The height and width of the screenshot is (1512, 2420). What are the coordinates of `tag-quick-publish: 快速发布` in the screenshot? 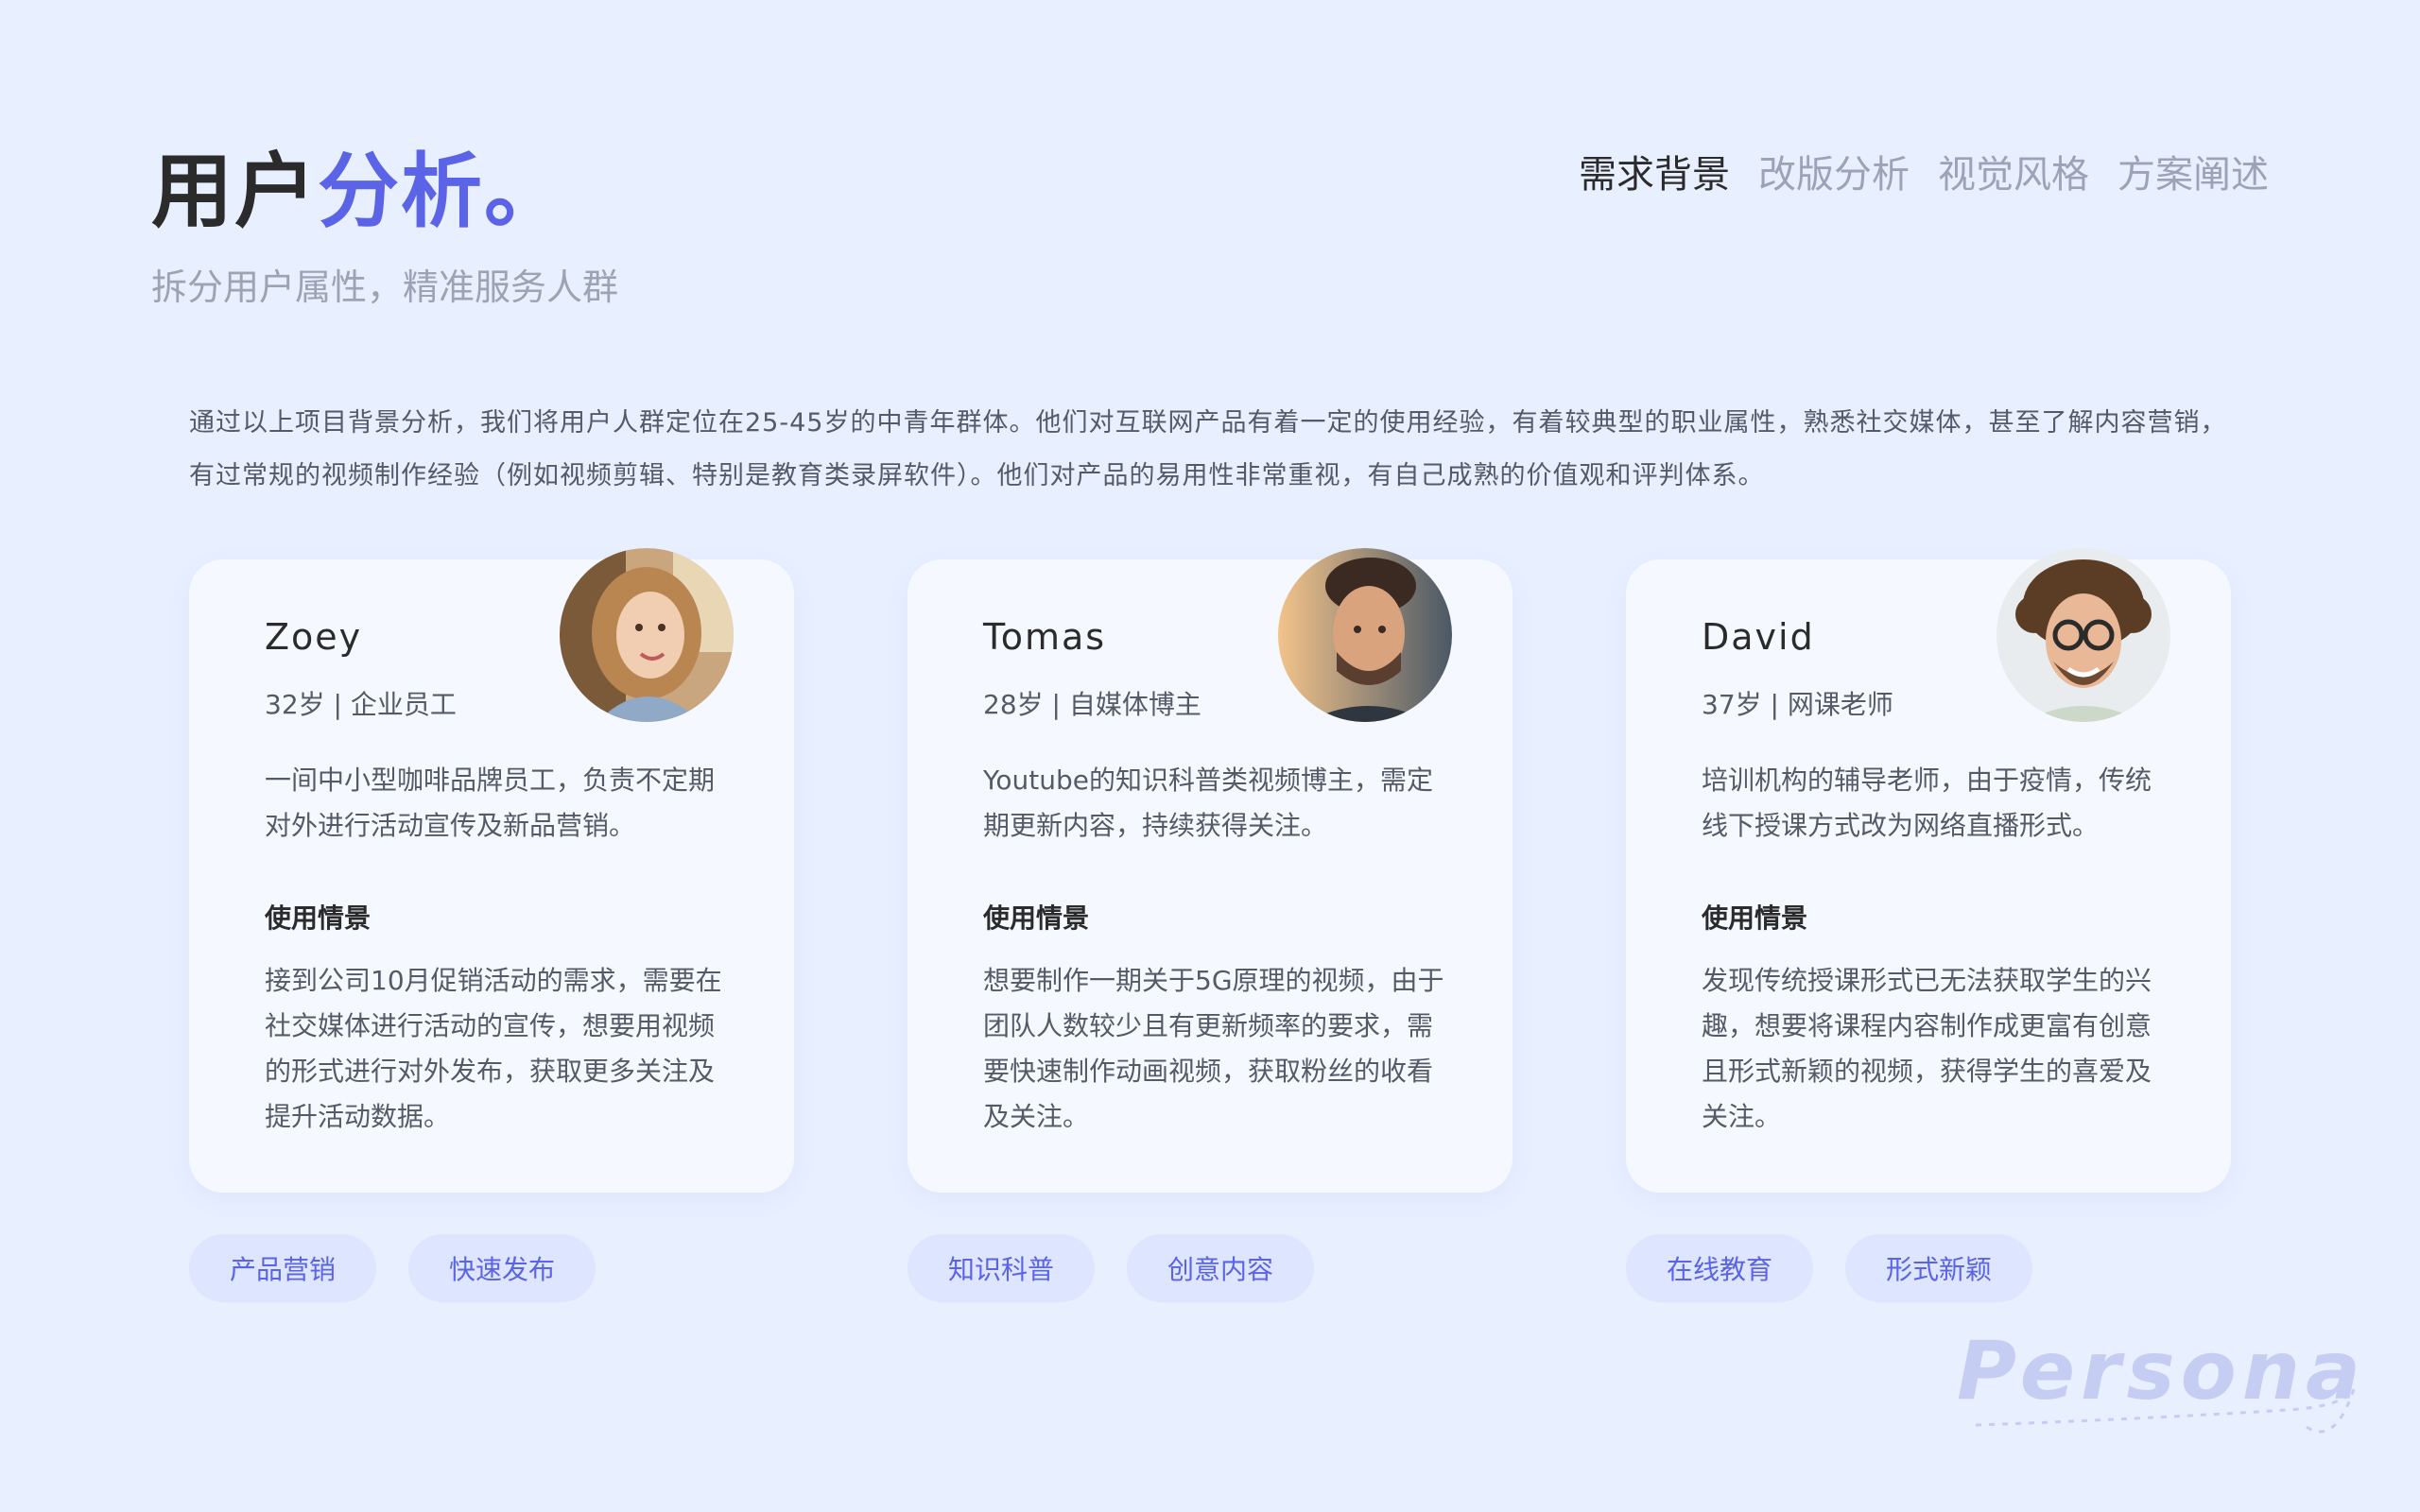 It's located at (502, 1268).